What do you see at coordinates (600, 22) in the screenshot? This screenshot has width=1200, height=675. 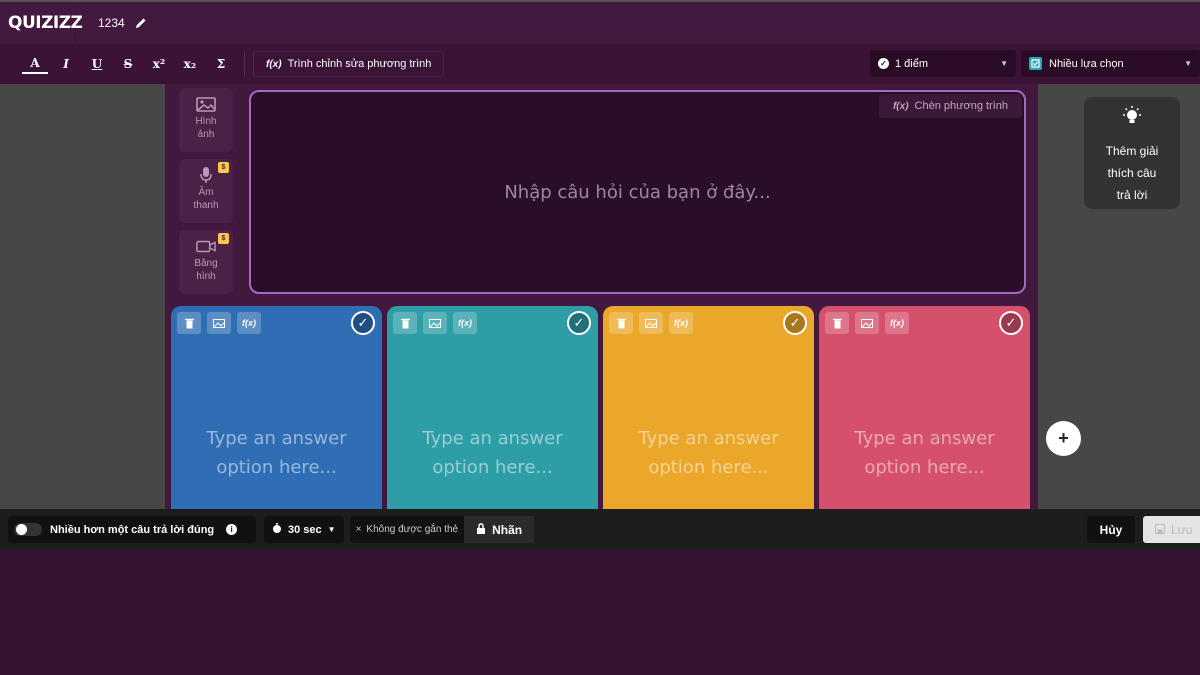 I see `top-bar: QUIZIZZ 1234` at bounding box center [600, 22].